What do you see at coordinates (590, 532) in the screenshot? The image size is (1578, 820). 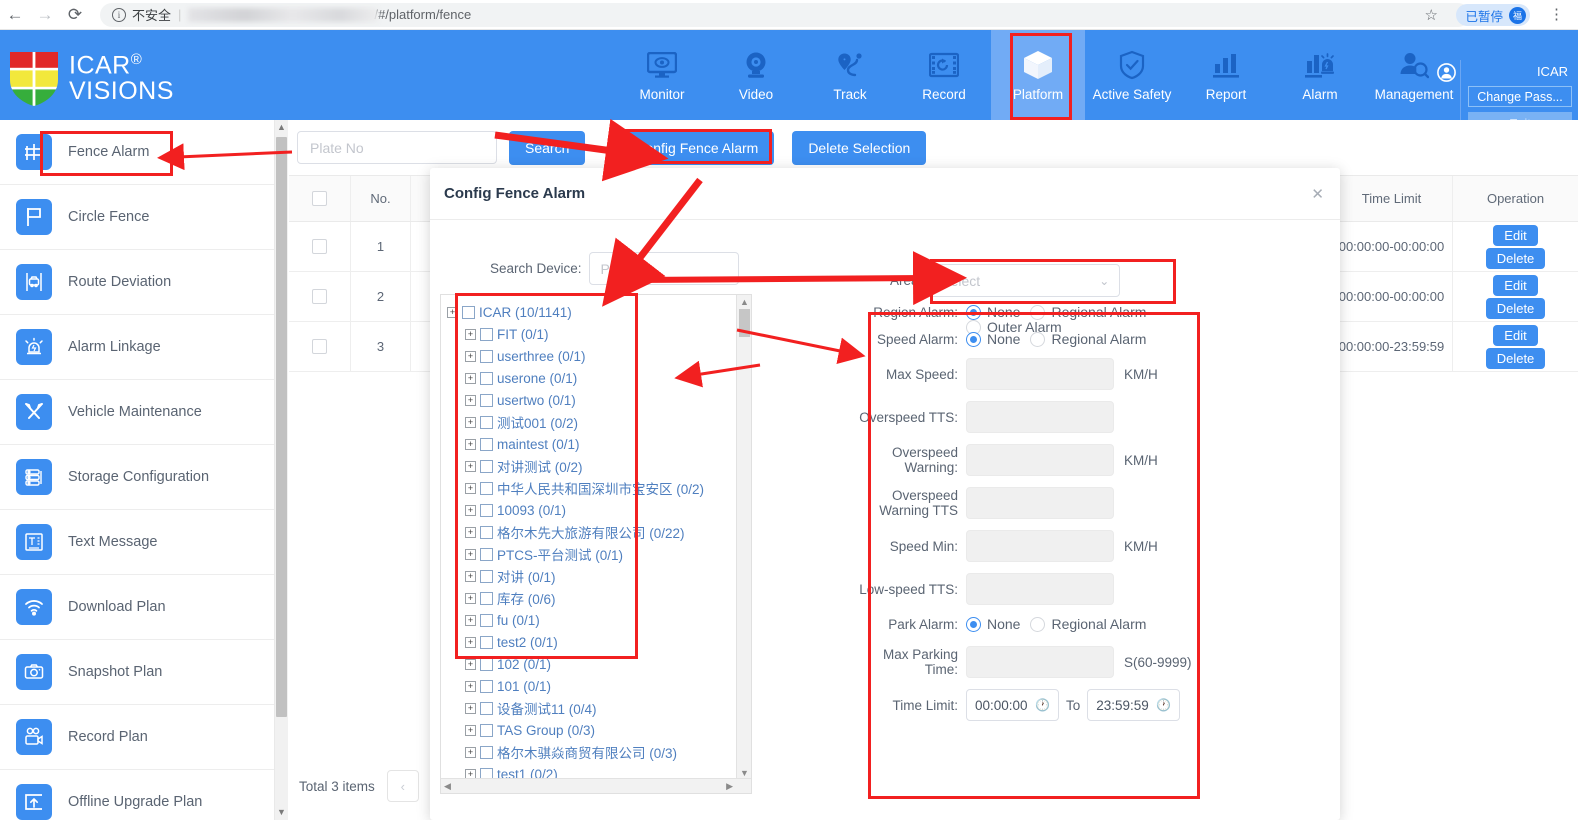 I see `tree-node: + 格尔木先大旅游有限公司 (0/22)` at bounding box center [590, 532].